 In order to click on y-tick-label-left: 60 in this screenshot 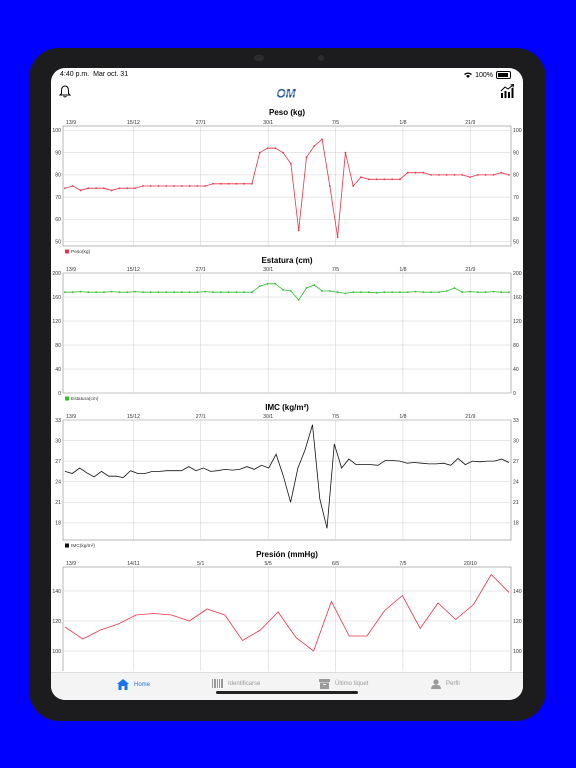, I will do `click(58, 220)`.